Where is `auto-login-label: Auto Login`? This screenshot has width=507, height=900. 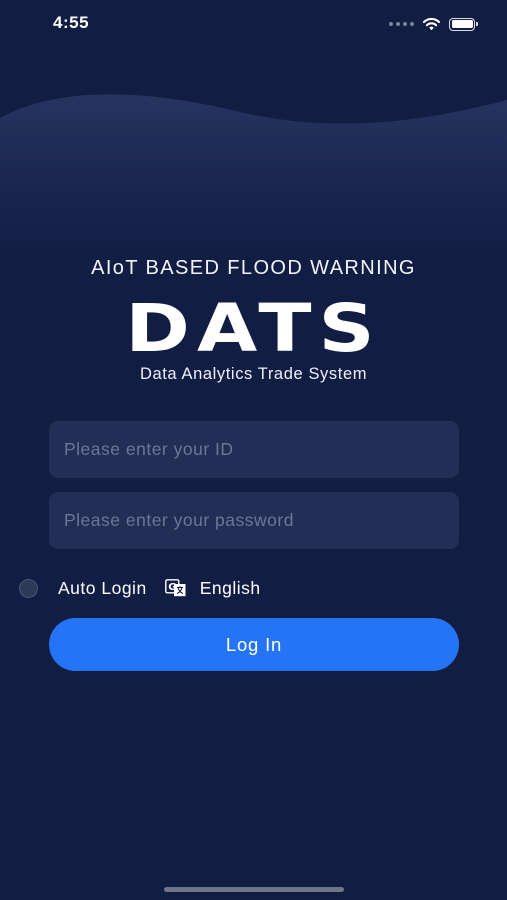 auto-login-label: Auto Login is located at coordinates (102, 588).